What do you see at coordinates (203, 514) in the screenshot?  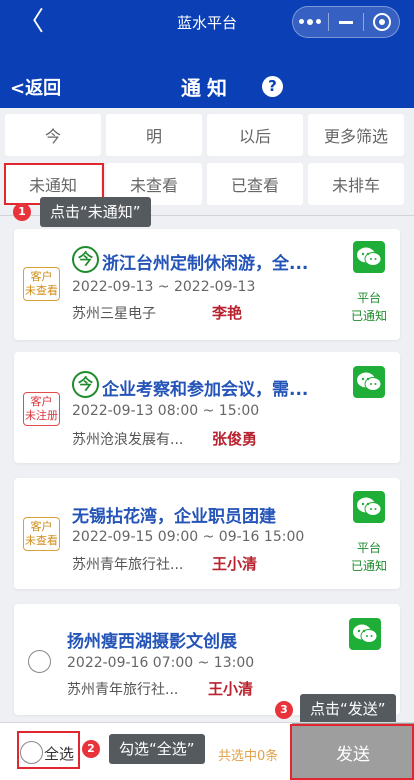 I see `card-title: 无锡拈花湾，企业职员团建` at bounding box center [203, 514].